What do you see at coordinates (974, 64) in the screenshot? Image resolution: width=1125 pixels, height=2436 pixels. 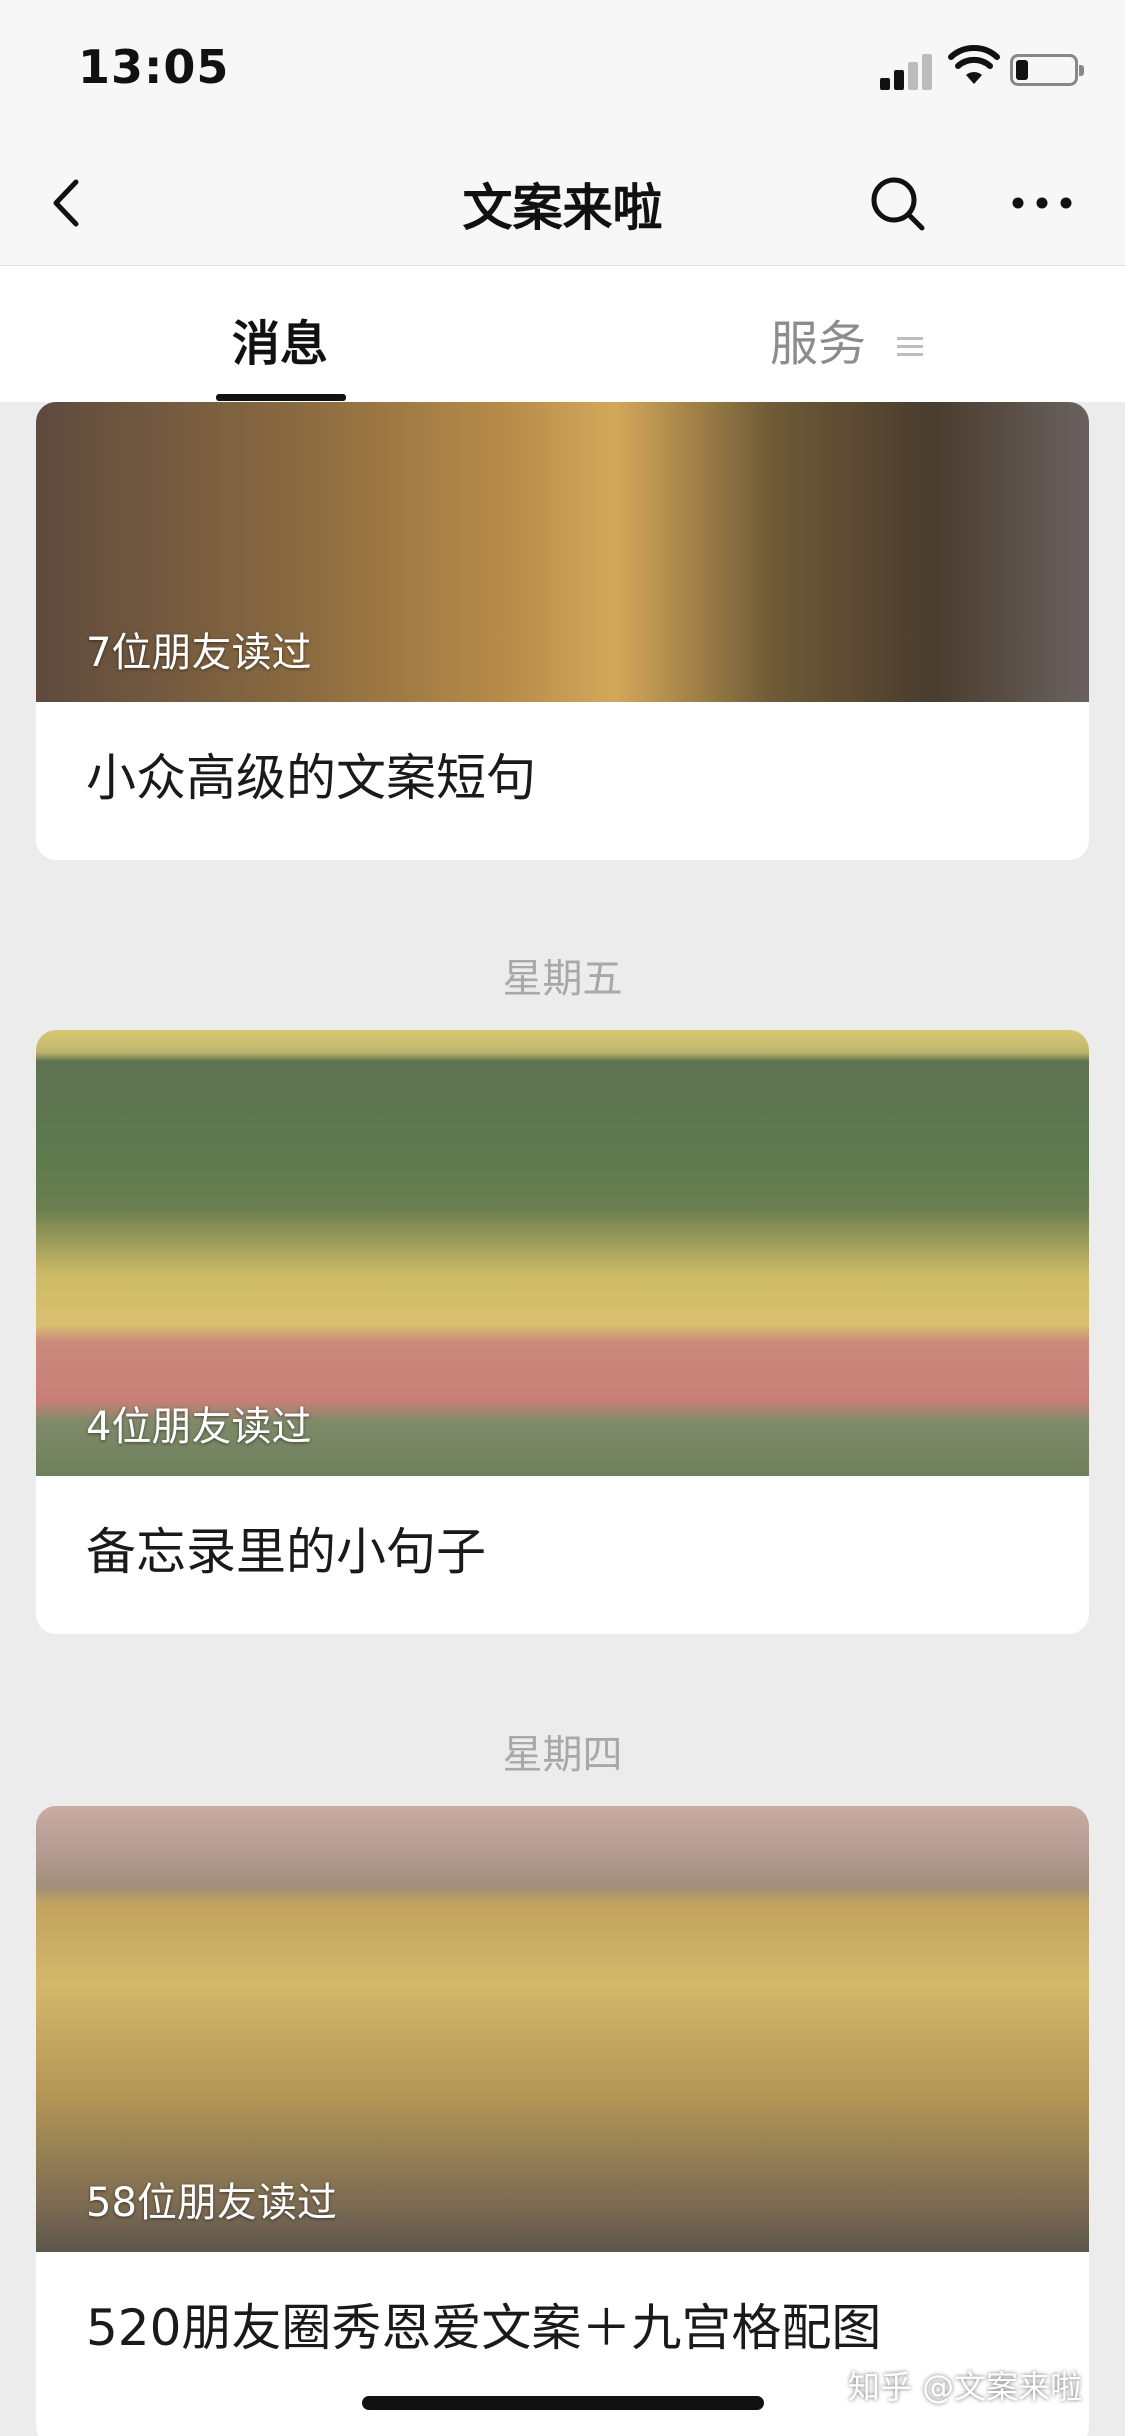 I see `wifi-icon` at bounding box center [974, 64].